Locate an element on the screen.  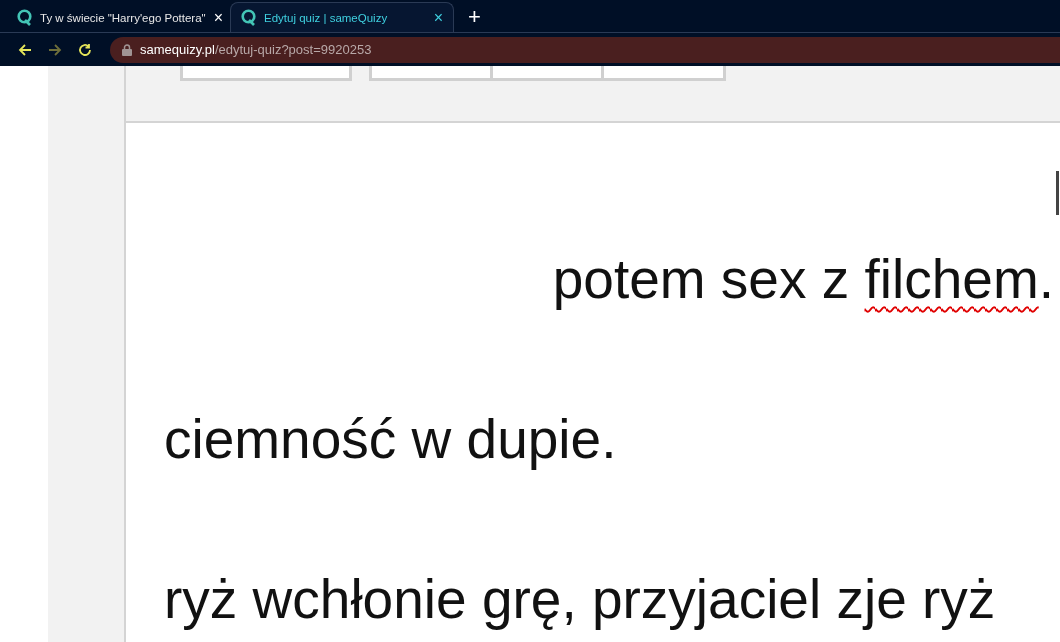
tab-title: Edytuj quiz | sameQuizy is located at coordinates (326, 17).